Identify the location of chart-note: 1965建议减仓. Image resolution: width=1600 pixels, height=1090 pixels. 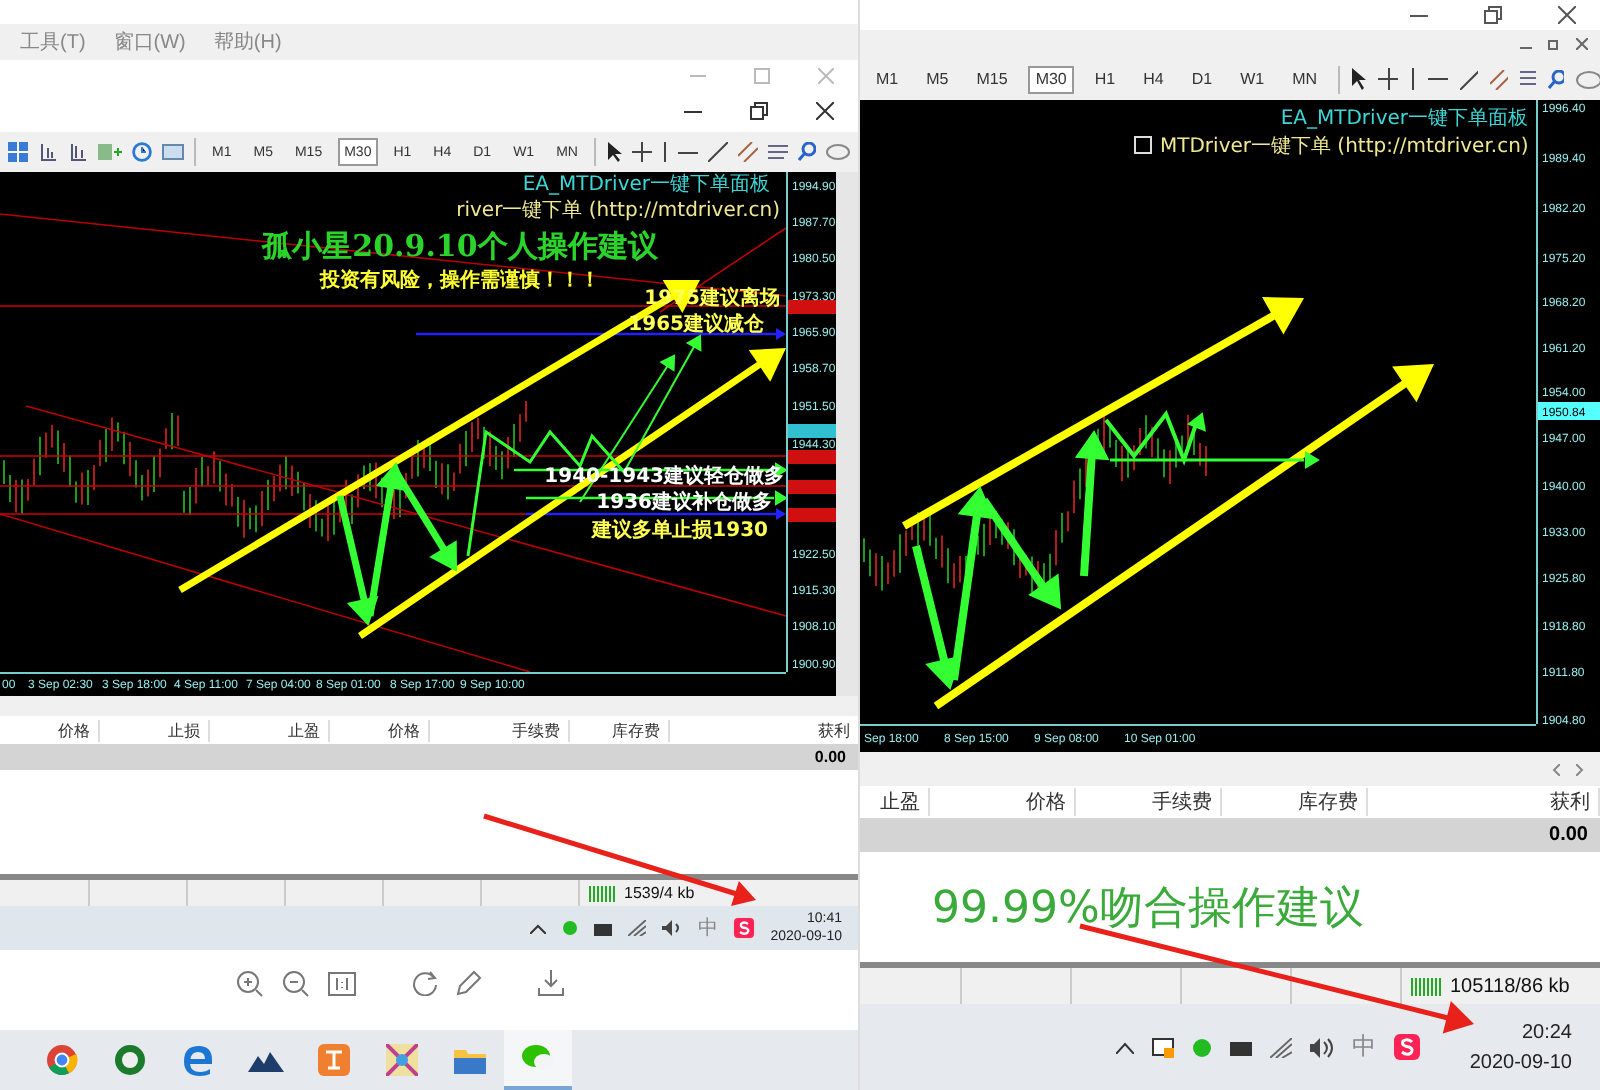
(696, 325).